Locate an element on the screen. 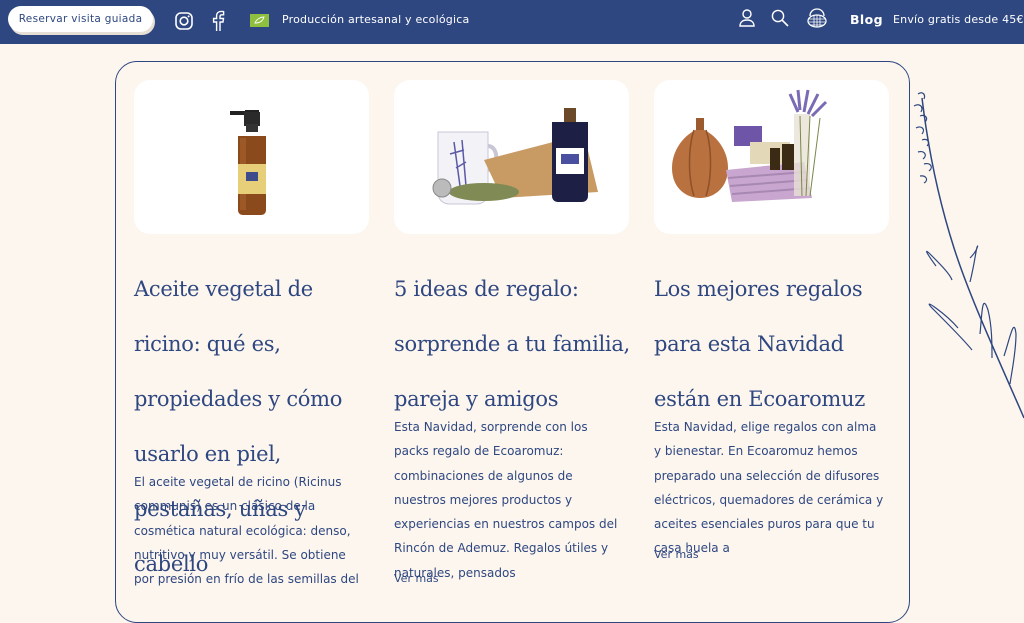  free-shipping-note: Envío gratis desde 45€ is located at coordinates (958, 19).